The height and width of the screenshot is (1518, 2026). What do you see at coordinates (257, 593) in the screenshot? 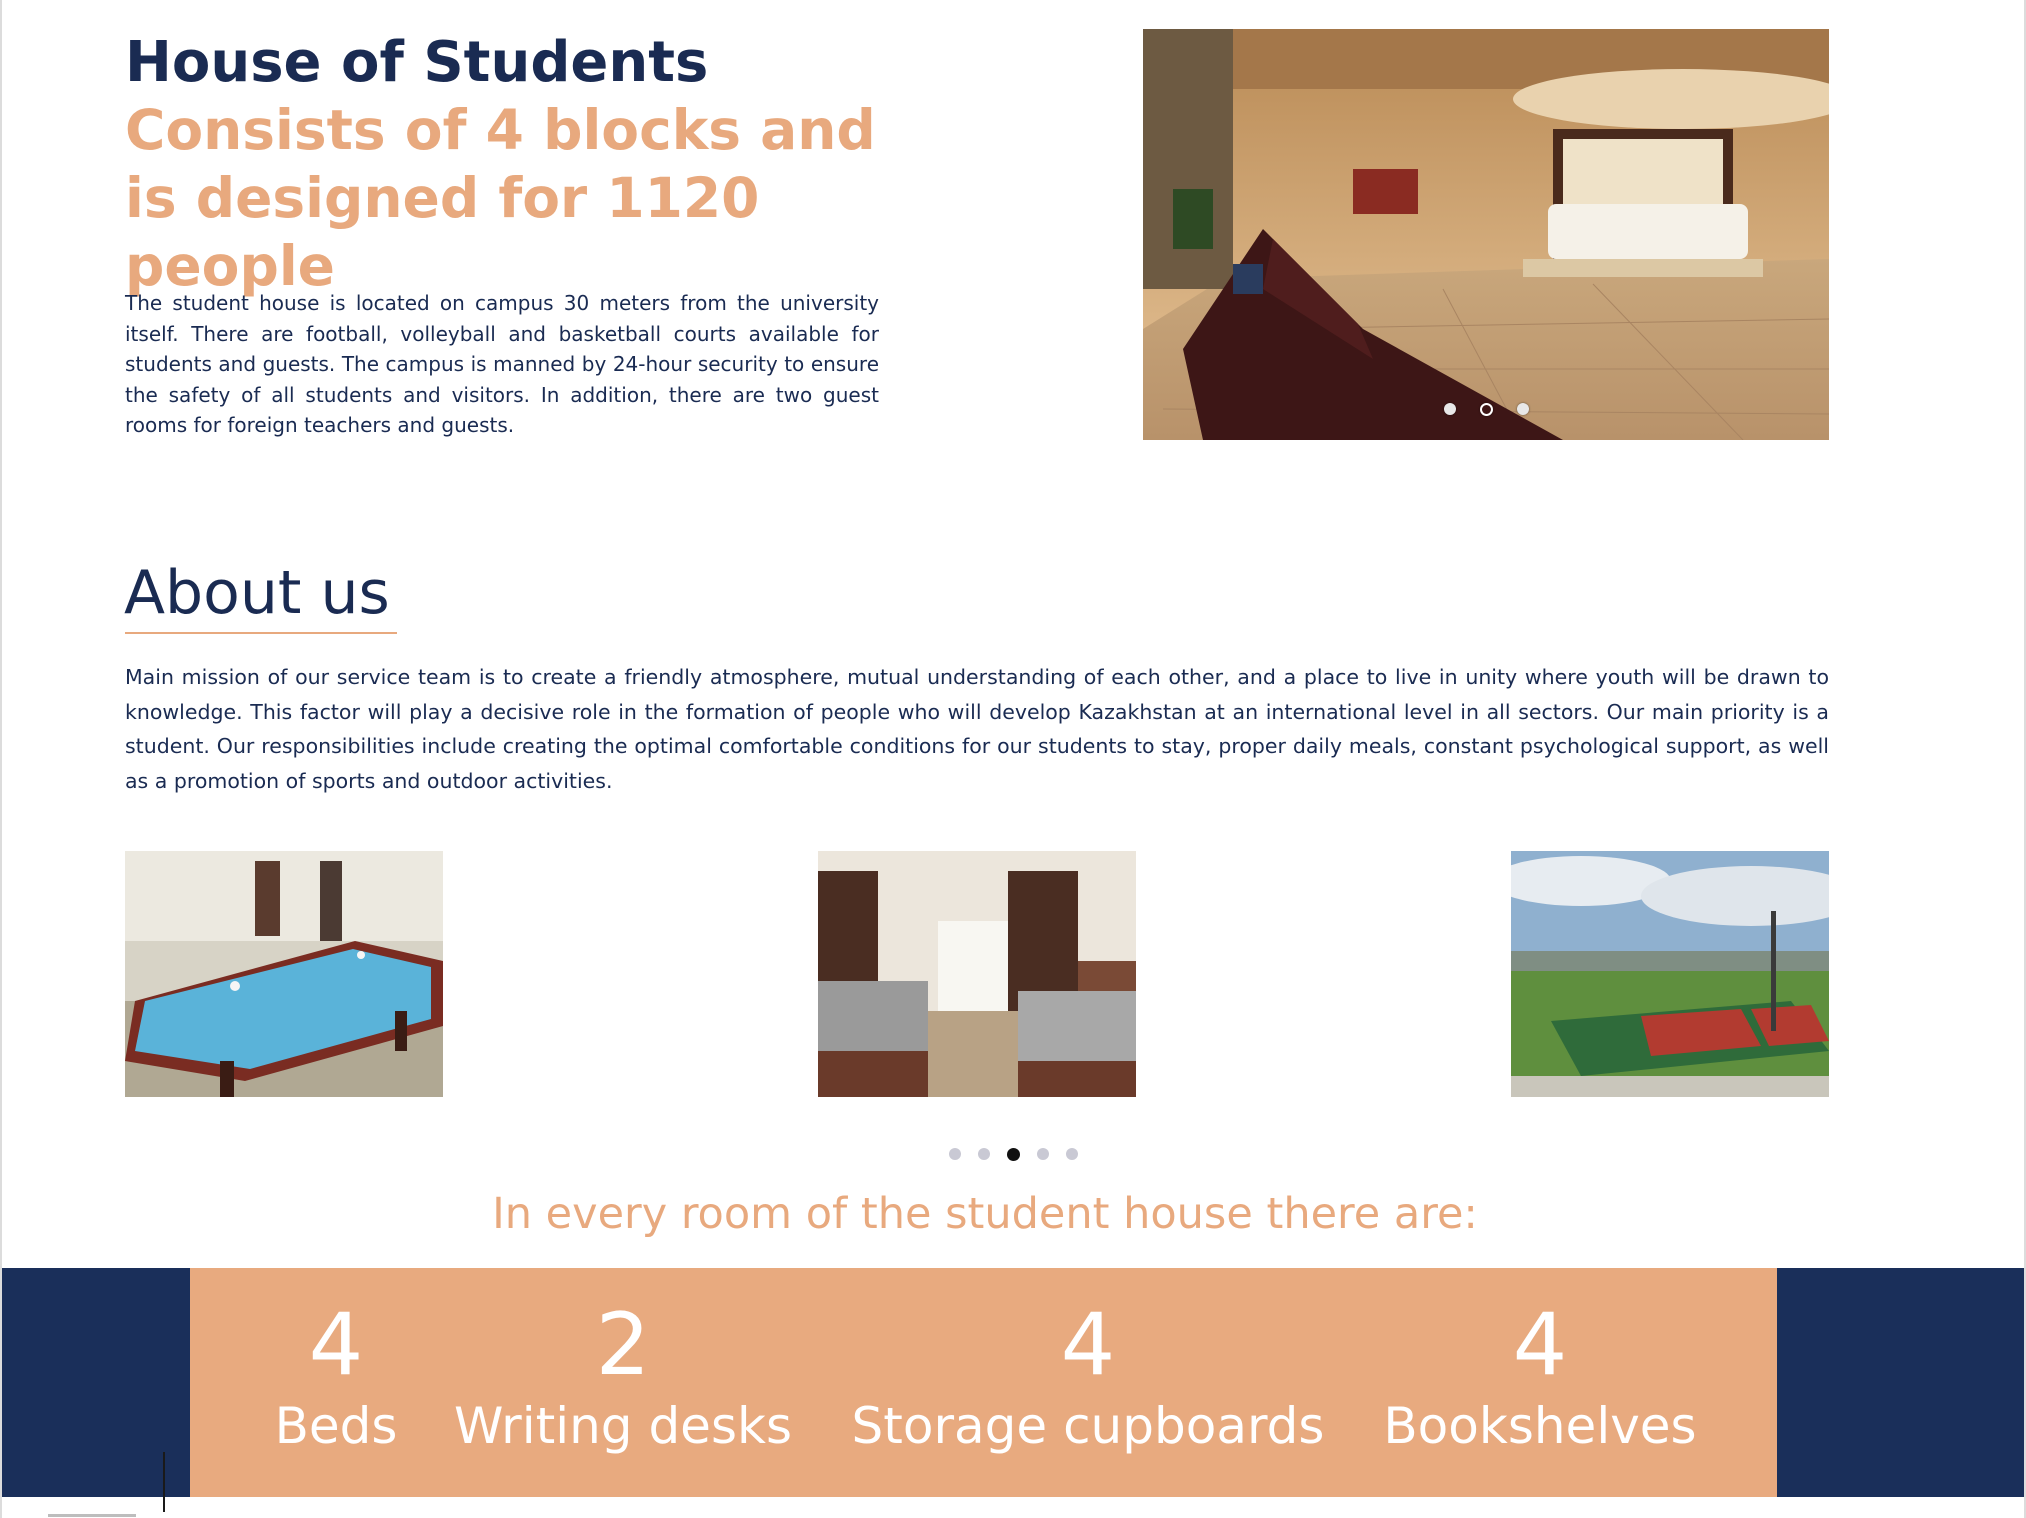
I see `about-title: About us` at bounding box center [257, 593].